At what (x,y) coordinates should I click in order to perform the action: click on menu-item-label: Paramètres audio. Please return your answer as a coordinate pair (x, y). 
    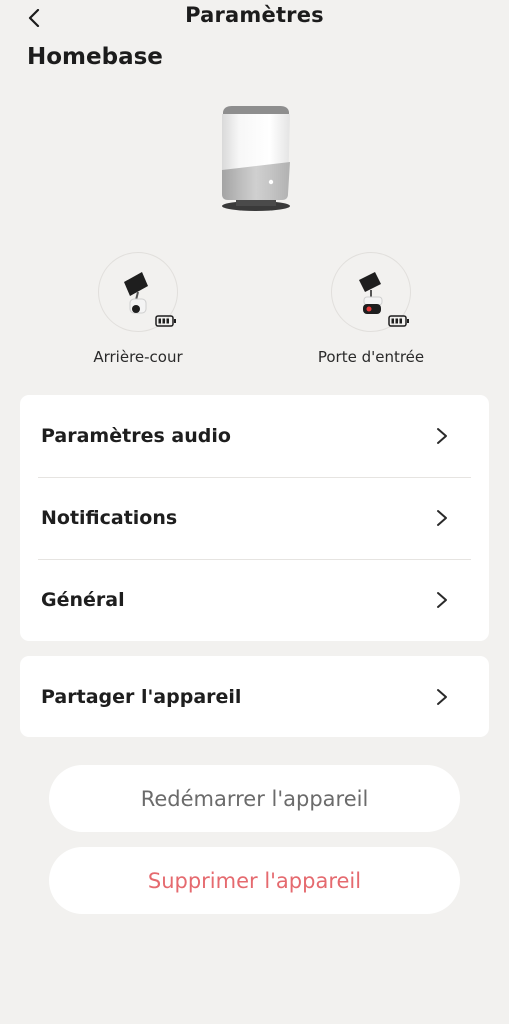
    Looking at the image, I should click on (136, 436).